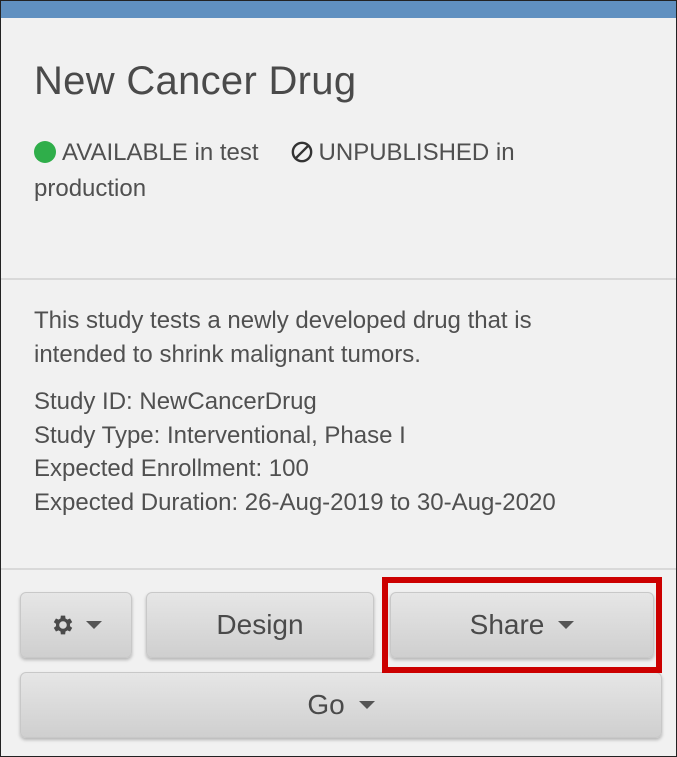  Describe the element at coordinates (227, 354) in the screenshot. I see `description-line: intended to shrink malignant tumors.` at that location.